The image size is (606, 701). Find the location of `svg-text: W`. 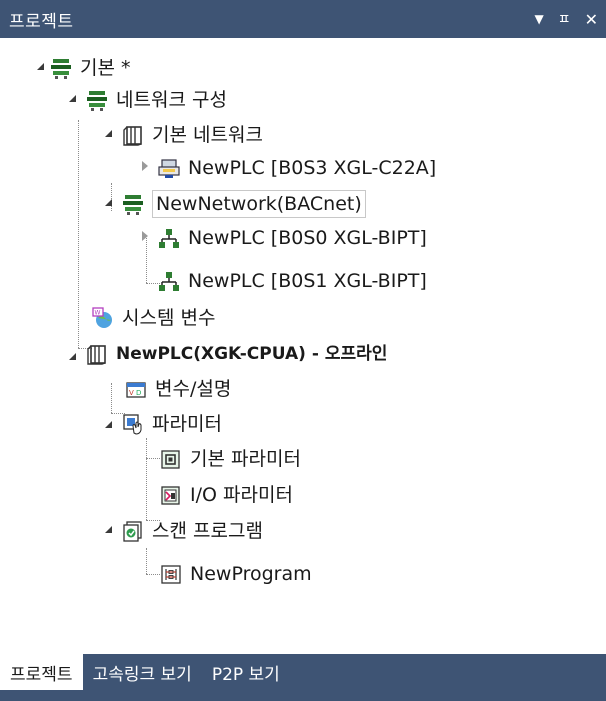

svg-text: W is located at coordinates (98, 313).